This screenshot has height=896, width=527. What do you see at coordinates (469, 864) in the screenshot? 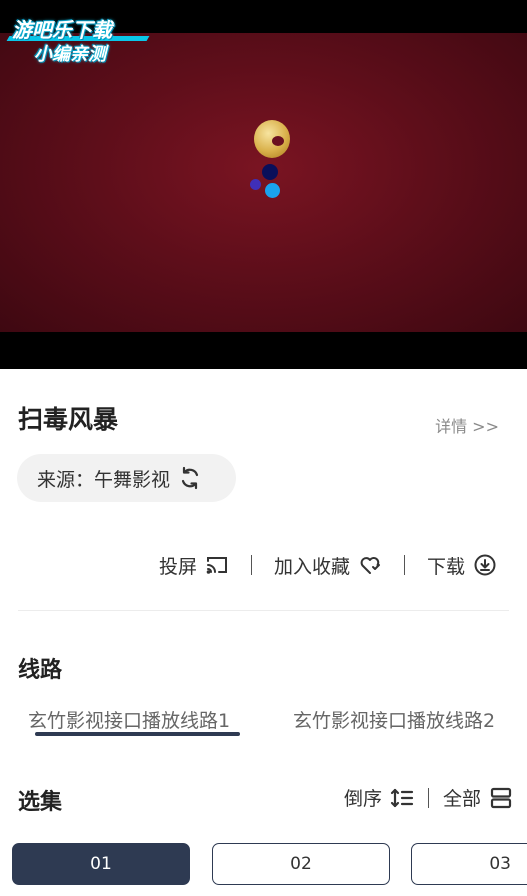
I see `episode-button-03: 03` at bounding box center [469, 864].